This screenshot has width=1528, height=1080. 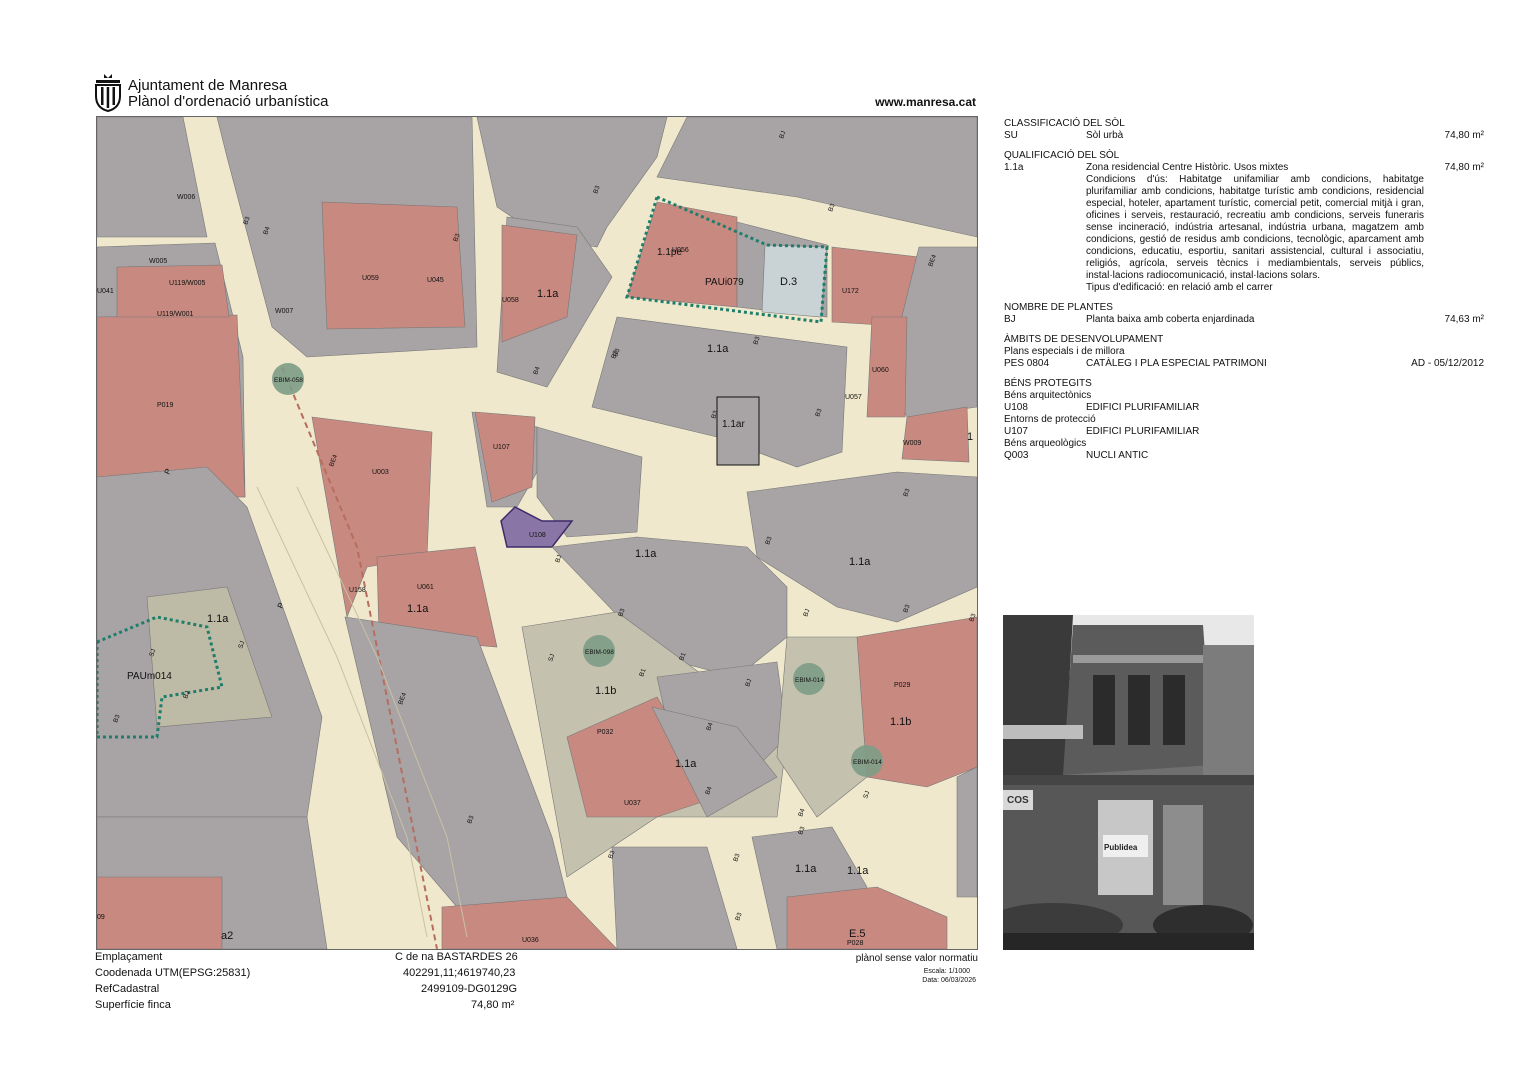 What do you see at coordinates (1170, 319) in the screenshot?
I see `description: Planta baixa amb coberta enjardinada` at bounding box center [1170, 319].